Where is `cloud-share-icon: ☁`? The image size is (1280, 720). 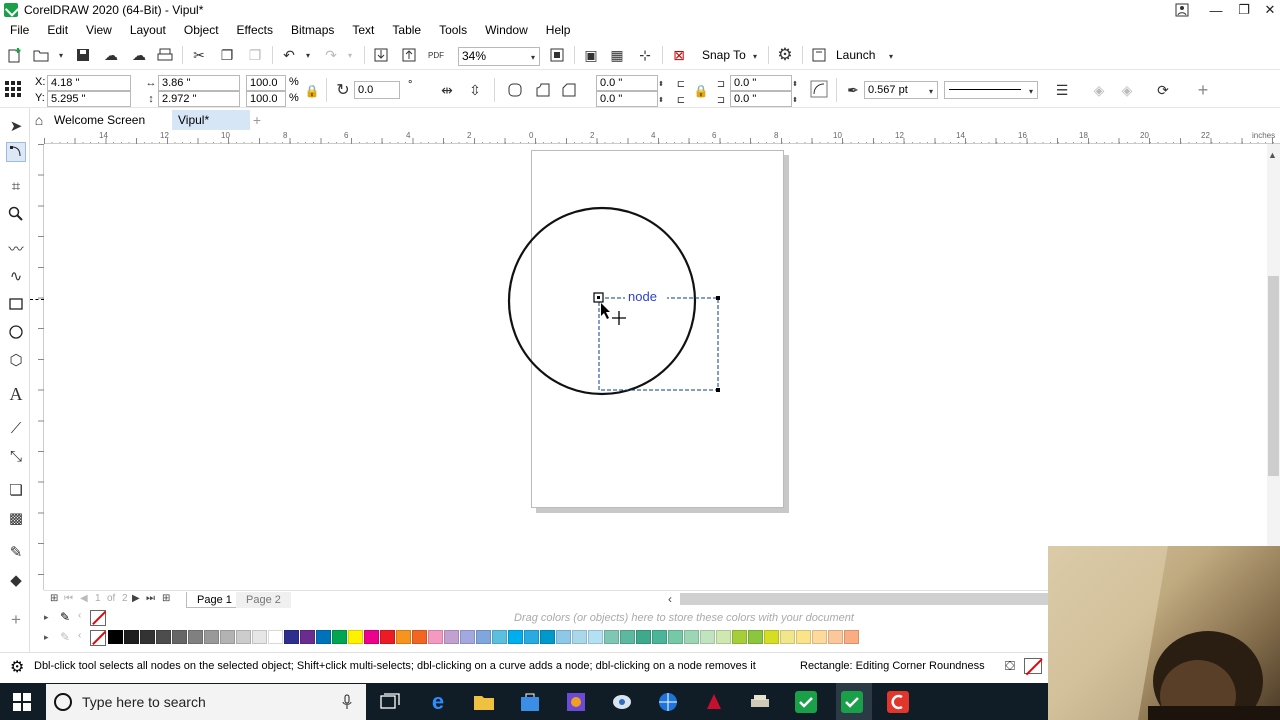 cloud-share-icon: ☁ is located at coordinates (139, 55).